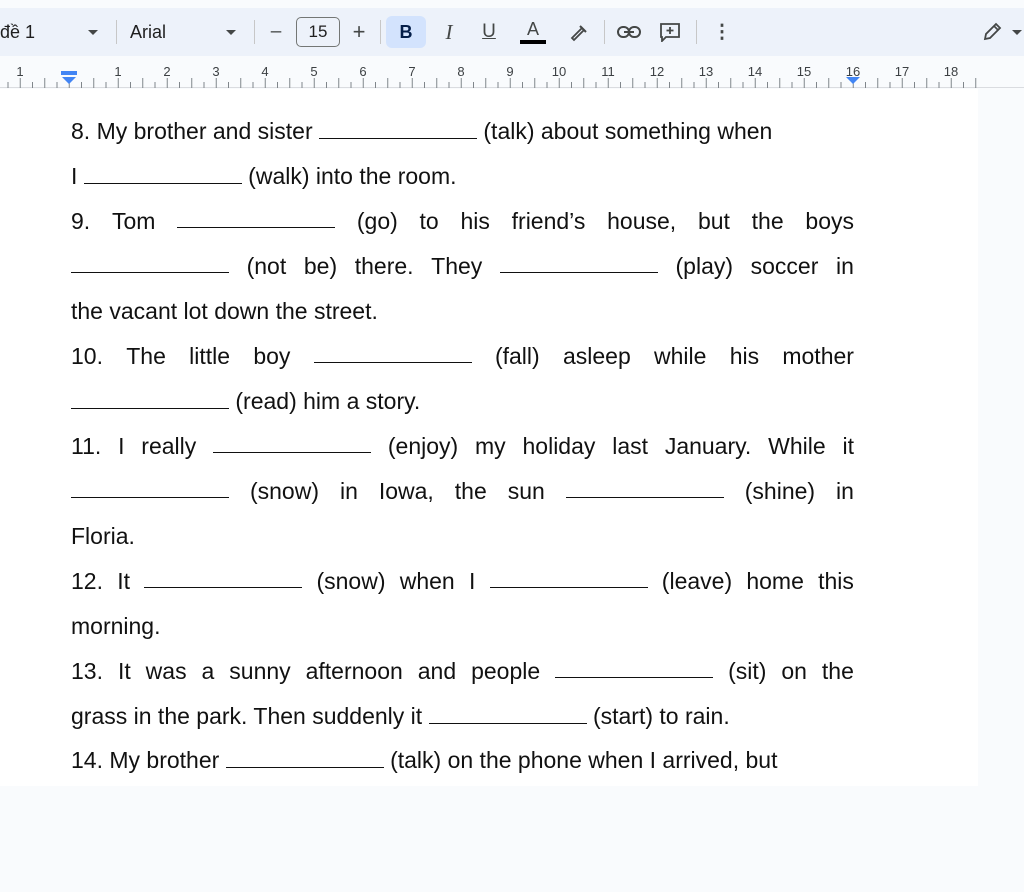 This screenshot has height=892, width=1024. Describe the element at coordinates (836, 581) in the screenshot. I see `document-text: this` at that location.